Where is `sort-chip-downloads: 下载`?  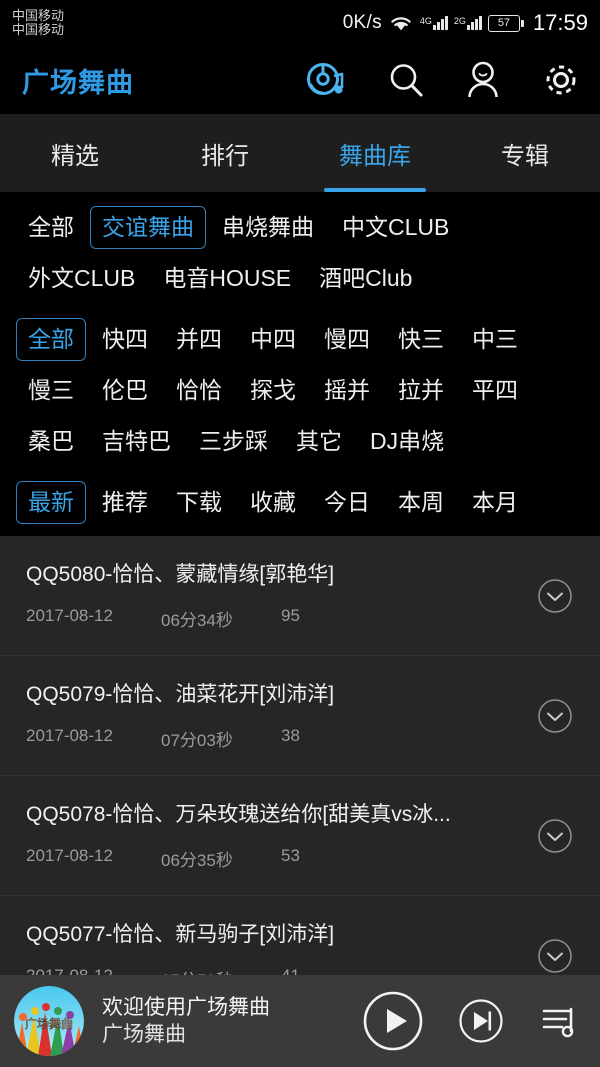
sort-chip-downloads: 下载 is located at coordinates (199, 502).